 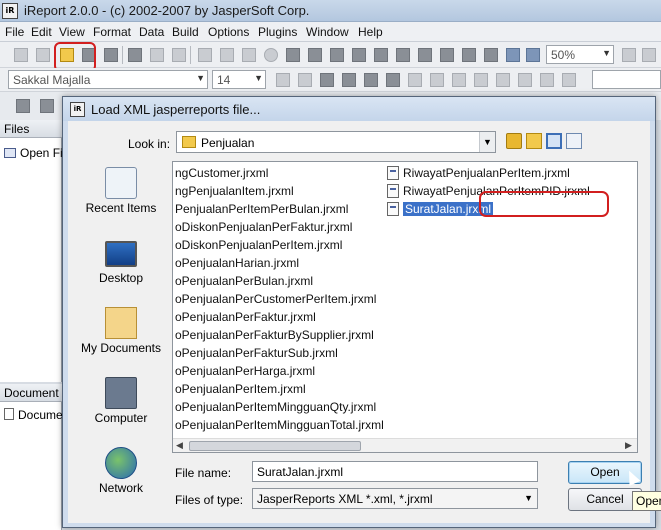 What do you see at coordinates (121, 476) in the screenshot?
I see `place-network: Network` at bounding box center [121, 476].